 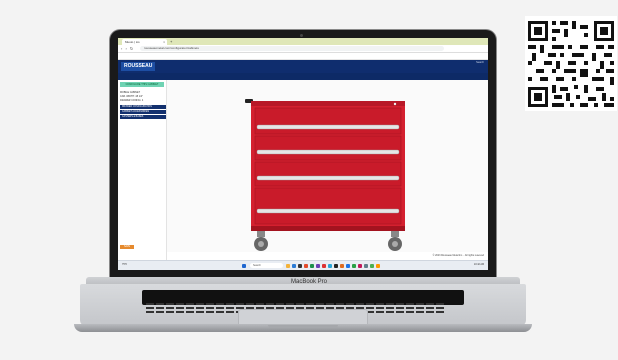 What do you see at coordinates (132, 100) in the screenshot?
I see `config-line: DRAWER CONFIG: 4` at bounding box center [132, 100].